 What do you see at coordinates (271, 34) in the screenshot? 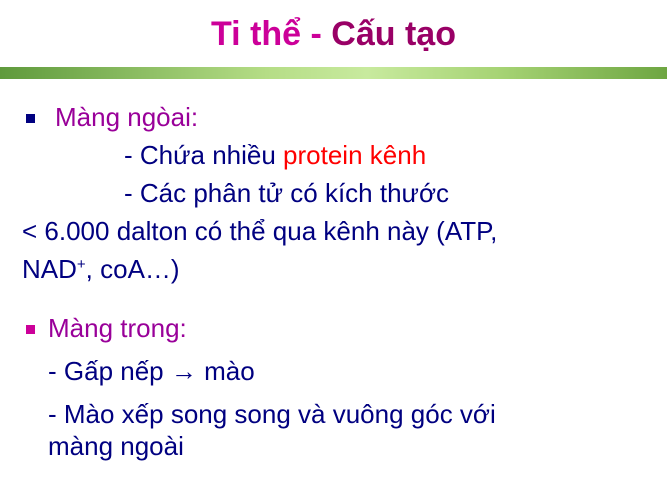
I see `title-part-1: Ti thể -` at bounding box center [271, 34].